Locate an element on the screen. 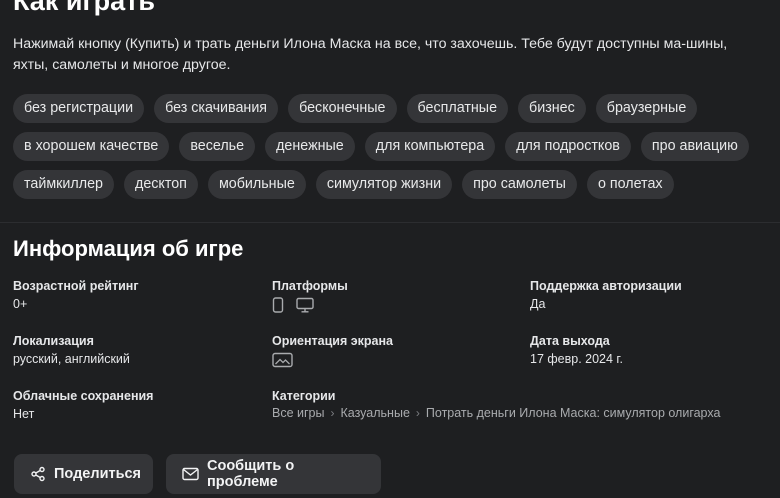 This screenshot has width=780, height=498. tag-chip: веселье is located at coordinates (217, 146).